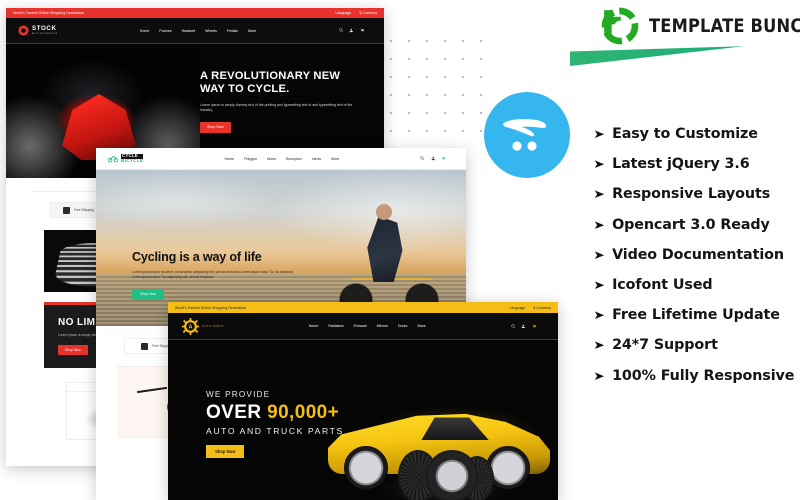 The image size is (800, 500). Describe the element at coordinates (662, 284) in the screenshot. I see `feature-label: Icofont Used` at that location.